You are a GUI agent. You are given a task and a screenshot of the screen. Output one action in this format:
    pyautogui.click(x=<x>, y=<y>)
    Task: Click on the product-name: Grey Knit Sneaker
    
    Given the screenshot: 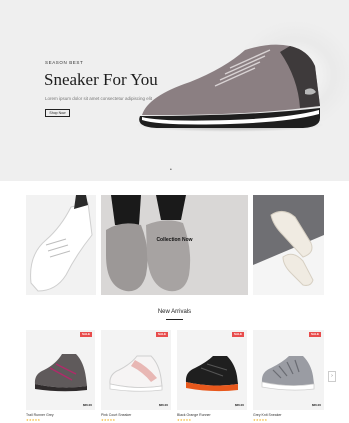 What is the action you would take?
    pyautogui.click(x=267, y=415)
    